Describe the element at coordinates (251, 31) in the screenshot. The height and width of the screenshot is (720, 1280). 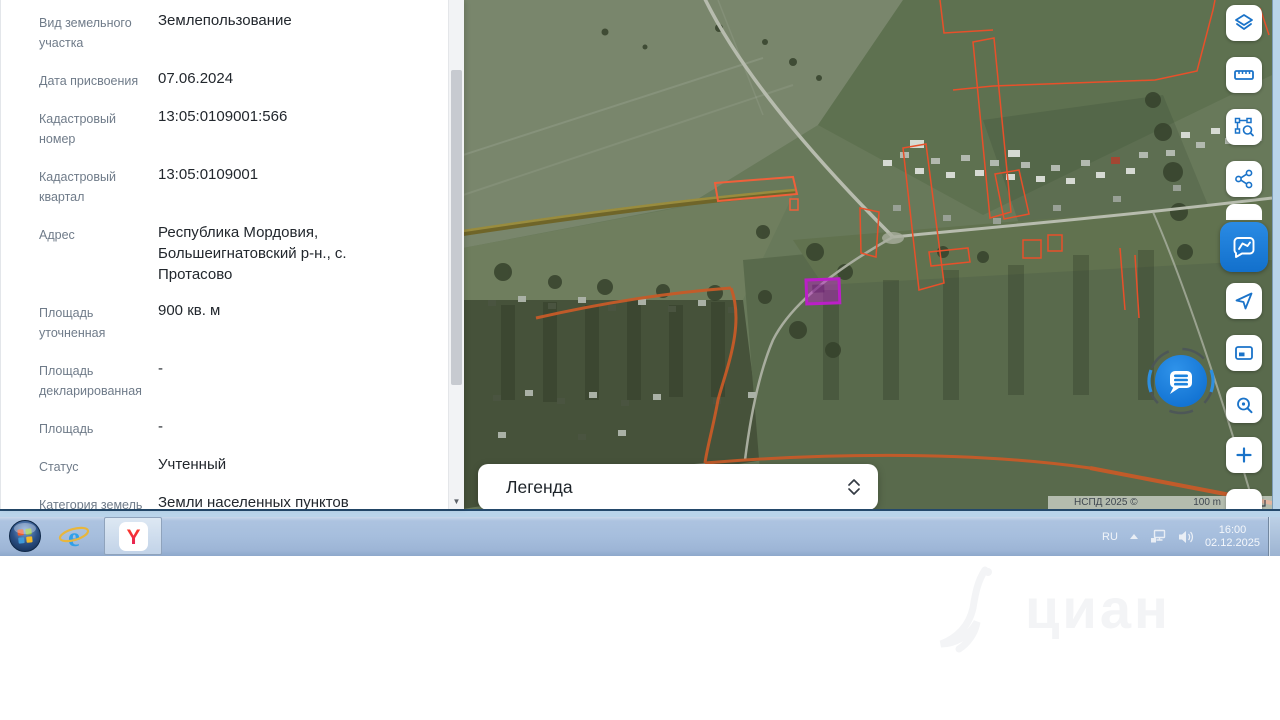
I see `info-row-land-type: Вид земельного участка Землепользование` at that location.